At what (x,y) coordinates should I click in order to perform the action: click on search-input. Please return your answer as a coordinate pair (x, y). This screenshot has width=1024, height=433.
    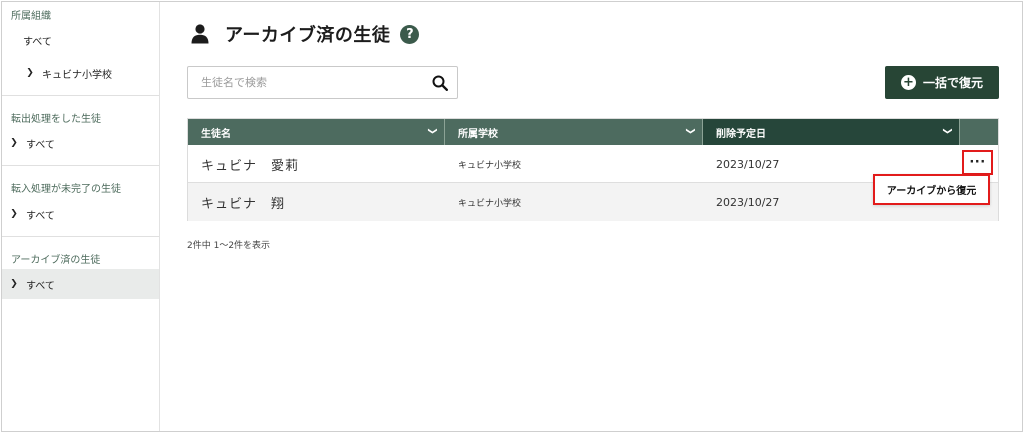
    Looking at the image, I should click on (306, 82).